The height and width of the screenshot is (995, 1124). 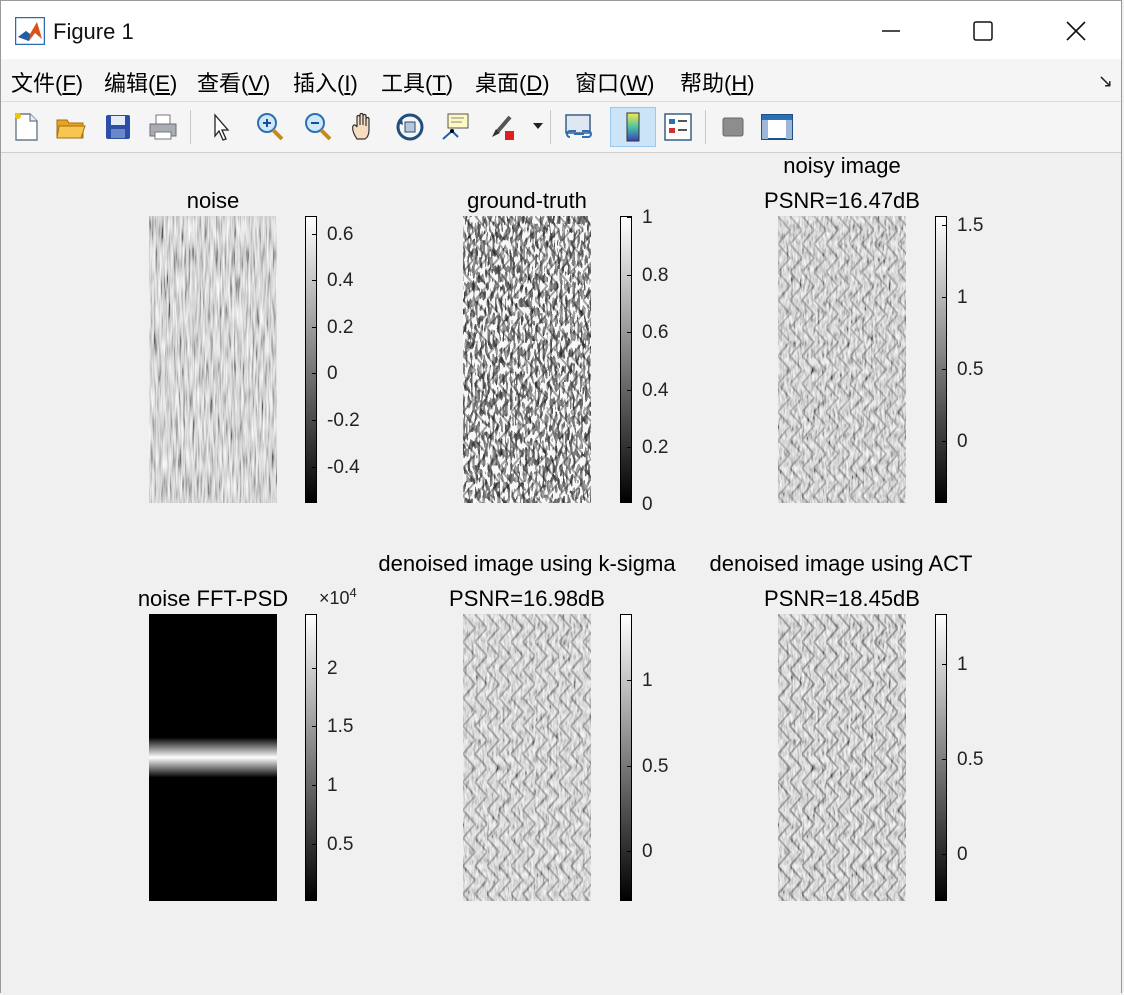 What do you see at coordinates (842, 757) in the screenshot?
I see `denoised-act-image` at bounding box center [842, 757].